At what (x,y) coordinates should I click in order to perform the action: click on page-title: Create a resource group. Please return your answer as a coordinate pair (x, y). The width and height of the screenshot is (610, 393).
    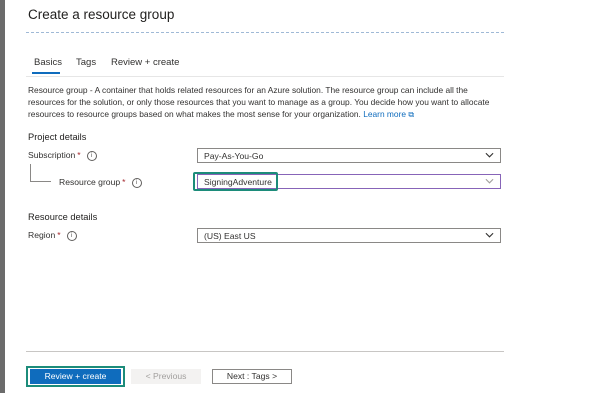
    Looking at the image, I should click on (101, 14).